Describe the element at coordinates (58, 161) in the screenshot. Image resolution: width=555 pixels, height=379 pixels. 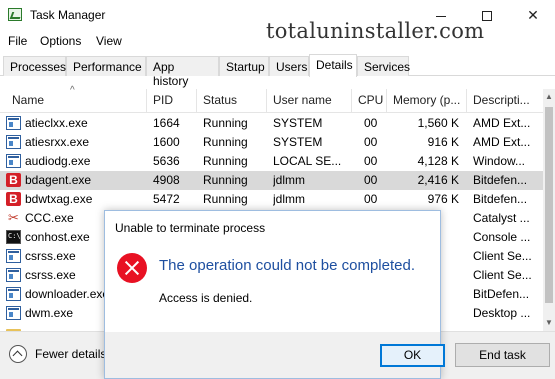
I see `cell-name: audiodg.exe` at that location.